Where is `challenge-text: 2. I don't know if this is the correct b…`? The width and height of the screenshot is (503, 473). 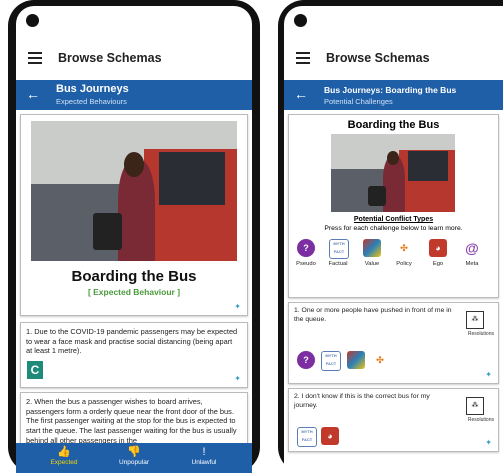 challenge-text: 2. I don't know if this is the correct b… is located at coordinates (362, 401).